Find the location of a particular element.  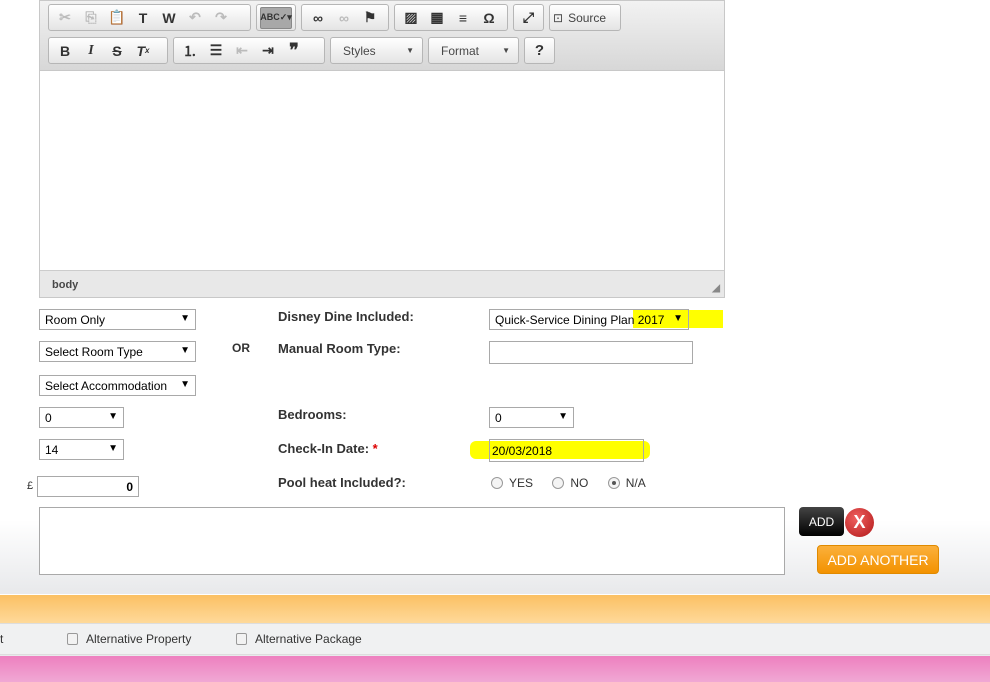

help-button: ? is located at coordinates (539, 50).